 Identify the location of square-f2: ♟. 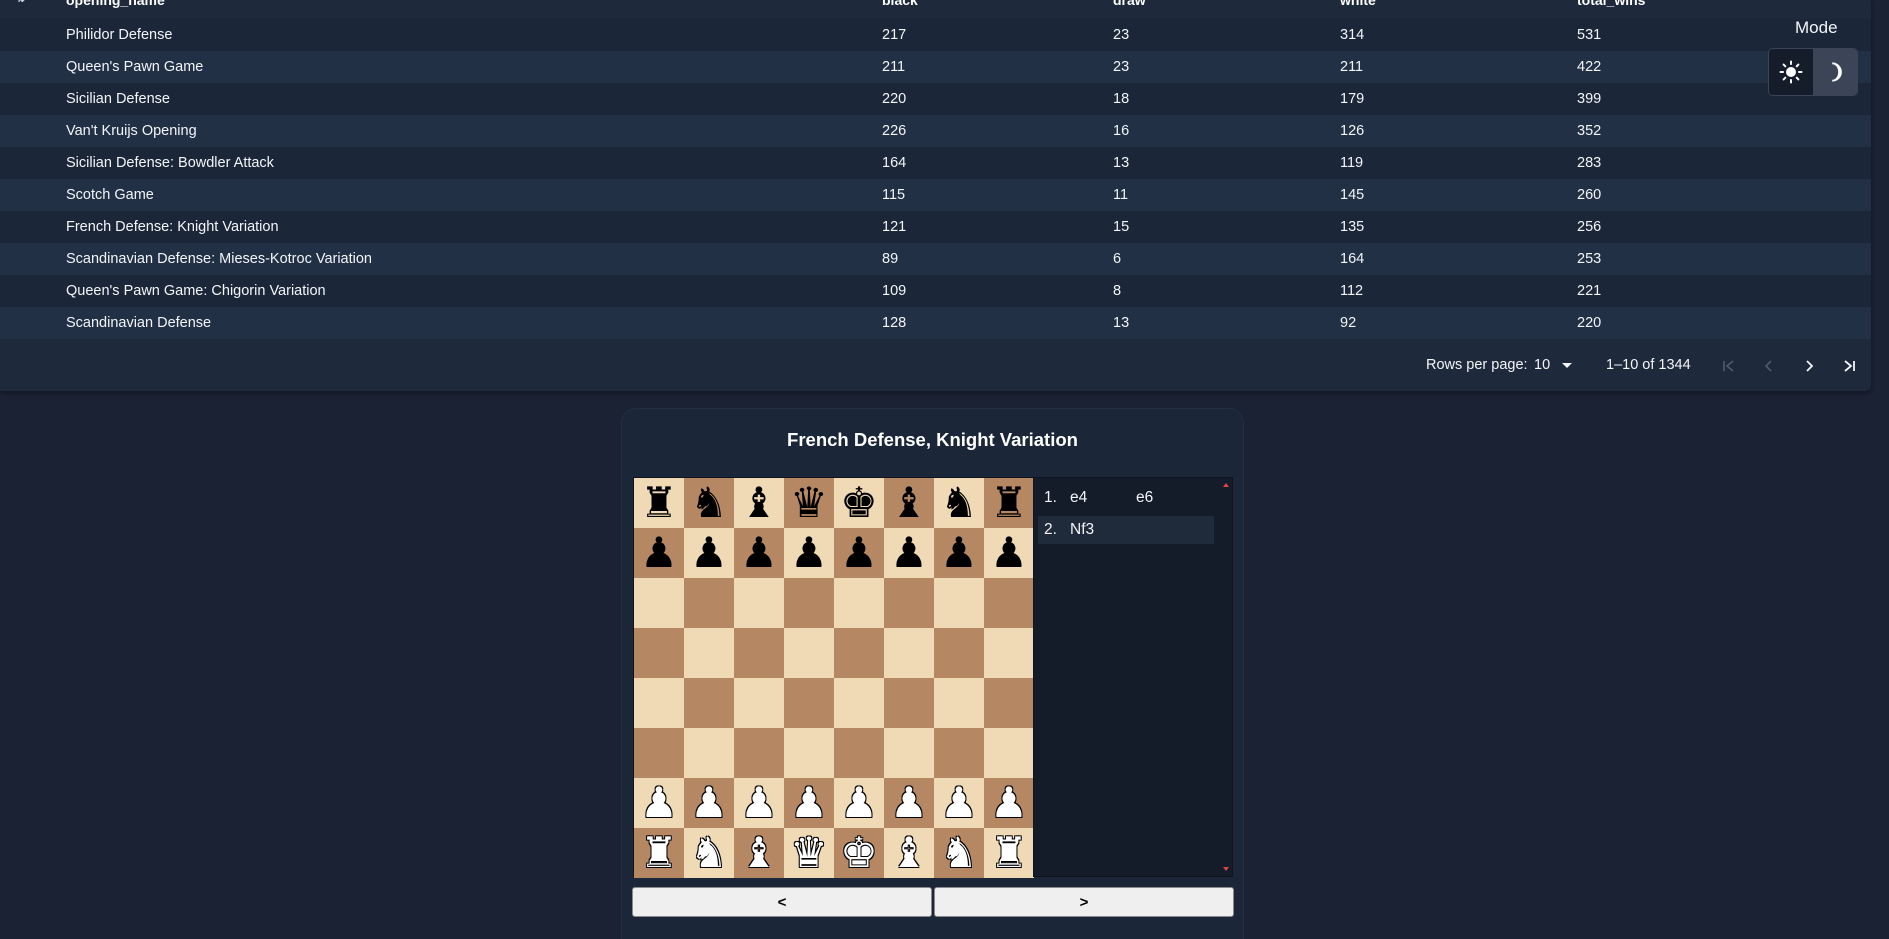
(909, 803).